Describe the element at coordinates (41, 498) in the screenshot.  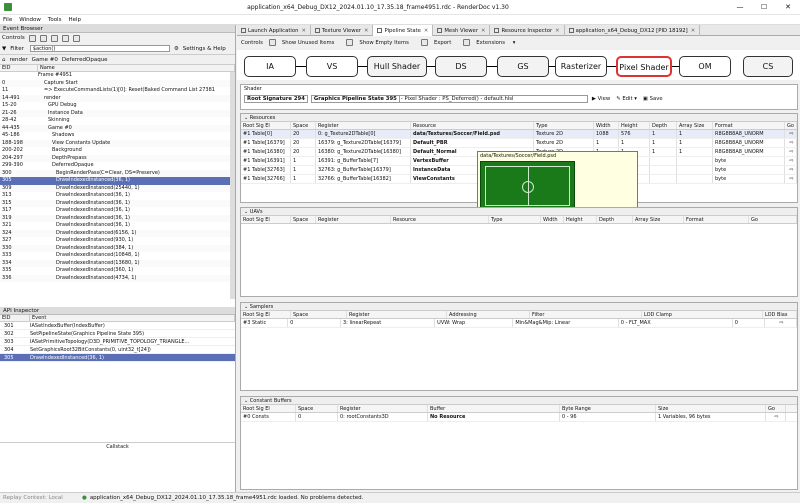
I see `replay-context: Replay Context: Local` at that location.